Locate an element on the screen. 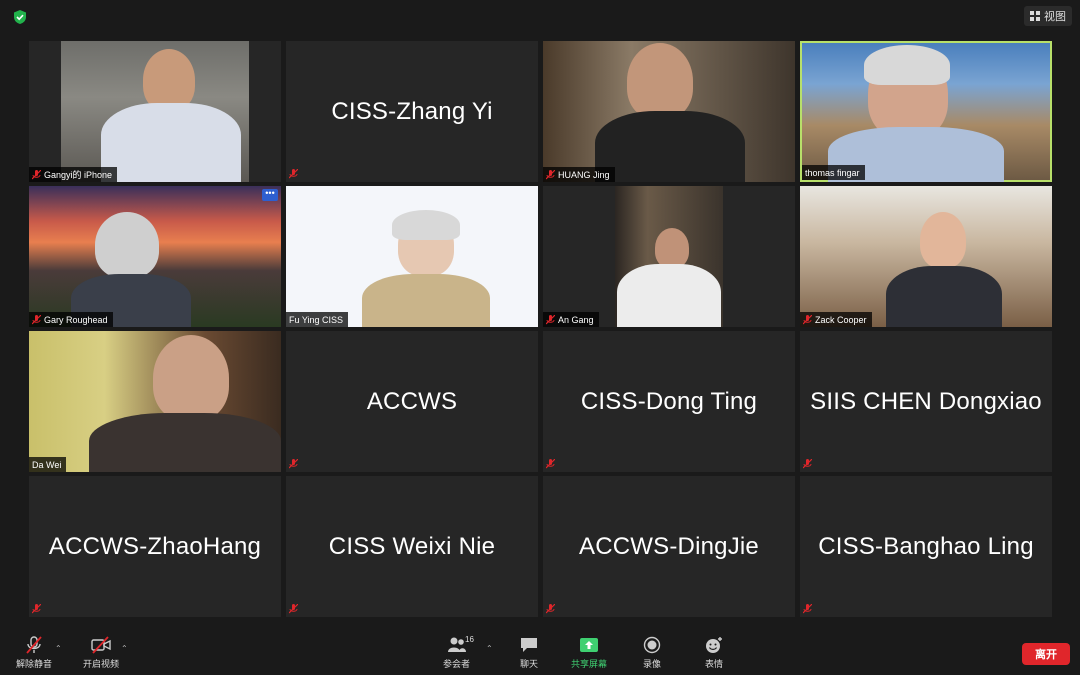  participant-tile: ••• Gary Roughead is located at coordinates (155, 256).